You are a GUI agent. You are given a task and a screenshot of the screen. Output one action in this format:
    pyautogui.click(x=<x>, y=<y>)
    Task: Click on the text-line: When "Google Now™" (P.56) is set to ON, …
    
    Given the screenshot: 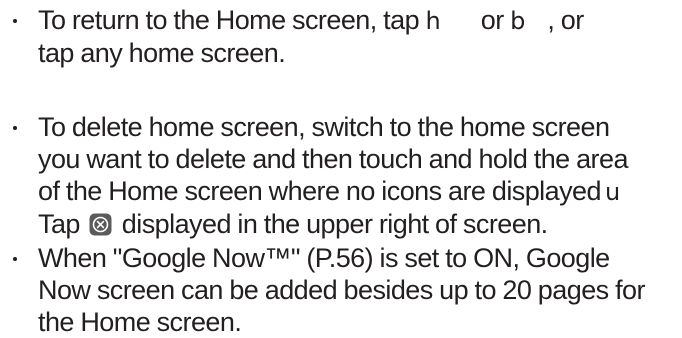 What is the action you would take?
    pyautogui.click(x=324, y=258)
    